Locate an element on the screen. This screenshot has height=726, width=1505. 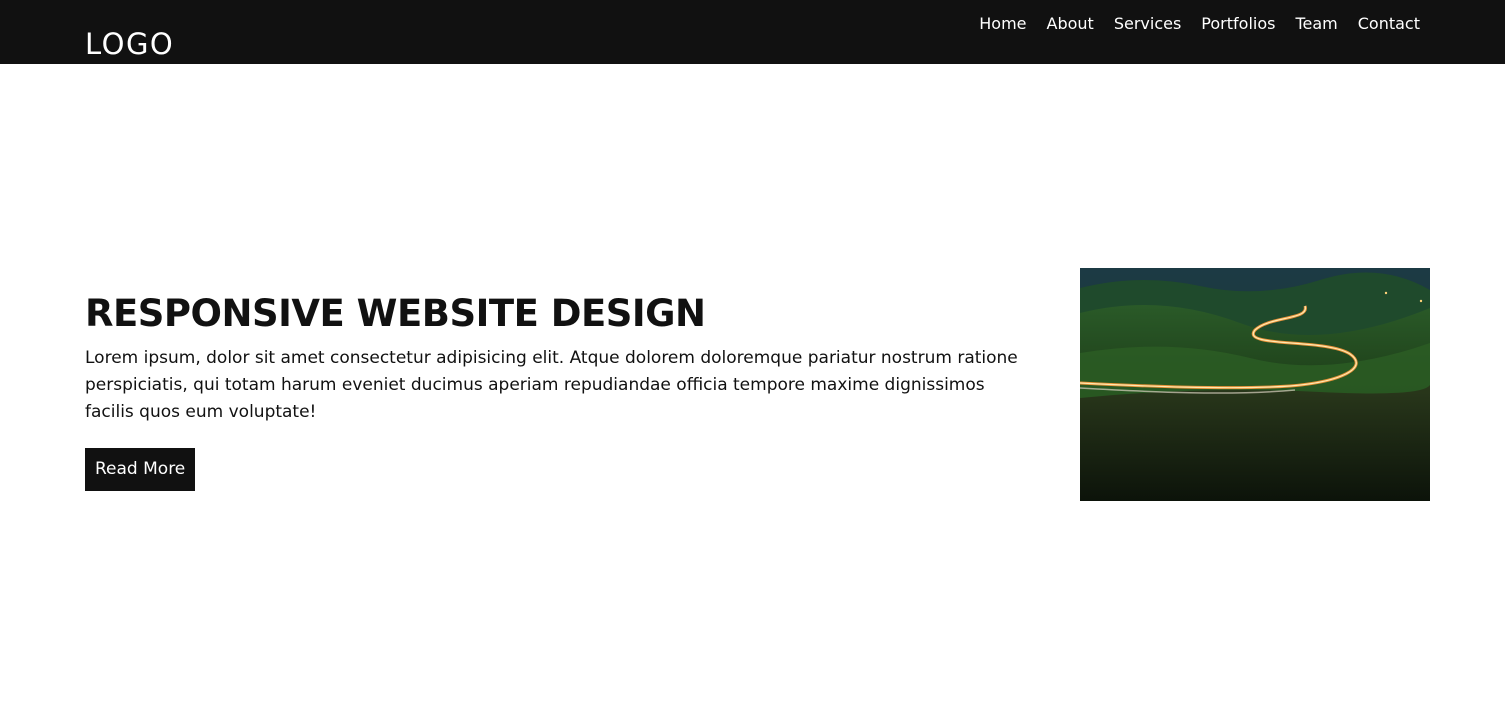
nav-link-services: Services is located at coordinates (1147, 24).